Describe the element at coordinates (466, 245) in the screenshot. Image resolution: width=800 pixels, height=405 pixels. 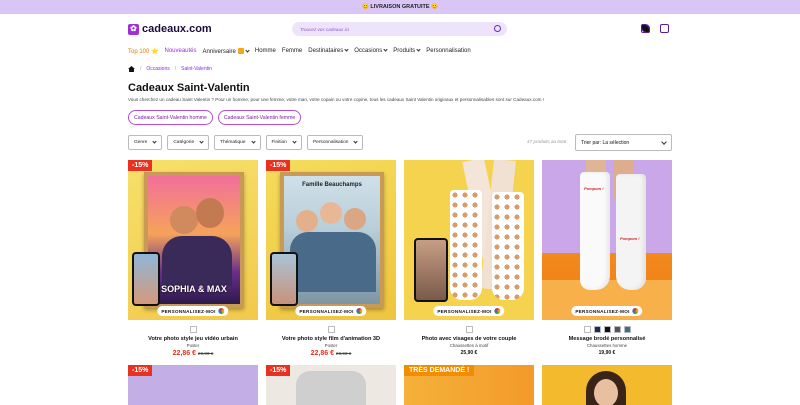
I see `sock-left` at that location.